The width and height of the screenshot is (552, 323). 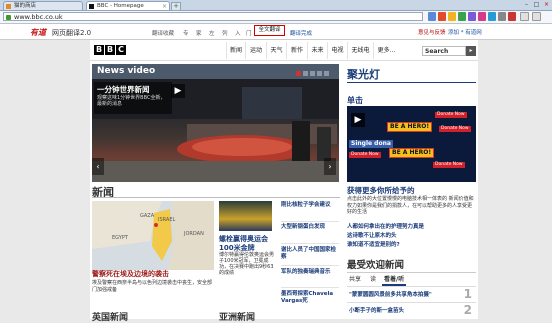 I want to click on nav-item-weather: 天气, so click(x=276, y=50).